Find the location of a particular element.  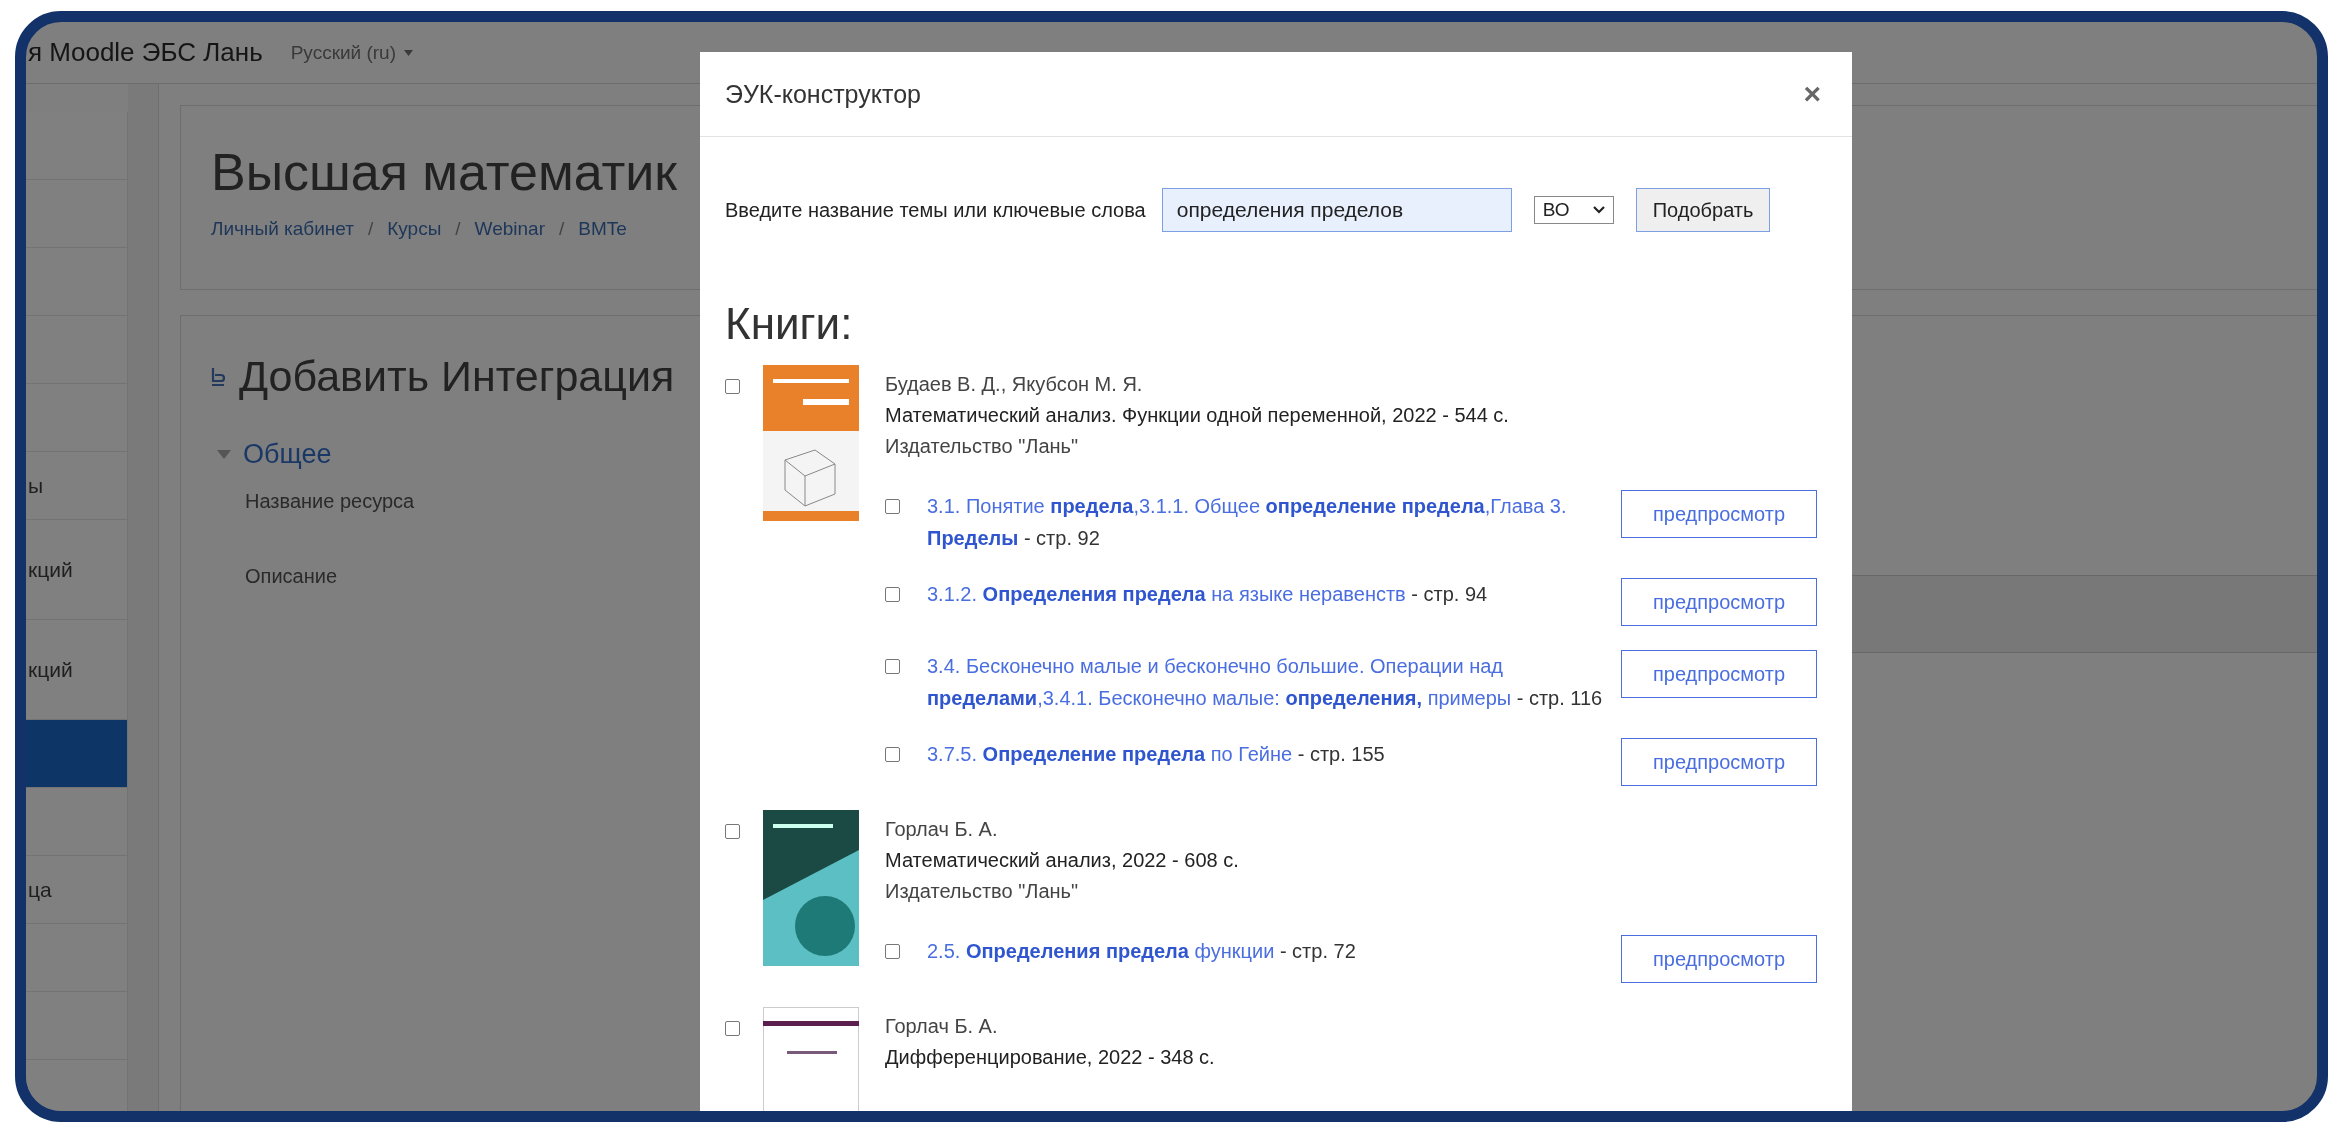

page-title: Высшая математик is located at coordinates (444, 172).